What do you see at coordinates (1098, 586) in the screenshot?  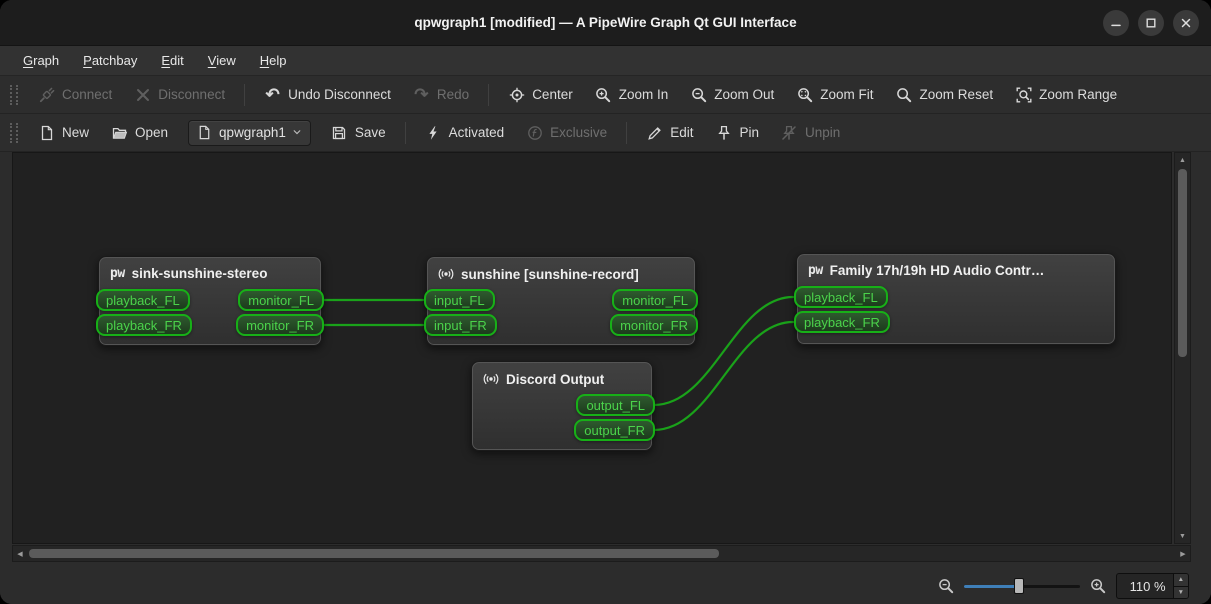 I see `zoom-in-small-icon` at bounding box center [1098, 586].